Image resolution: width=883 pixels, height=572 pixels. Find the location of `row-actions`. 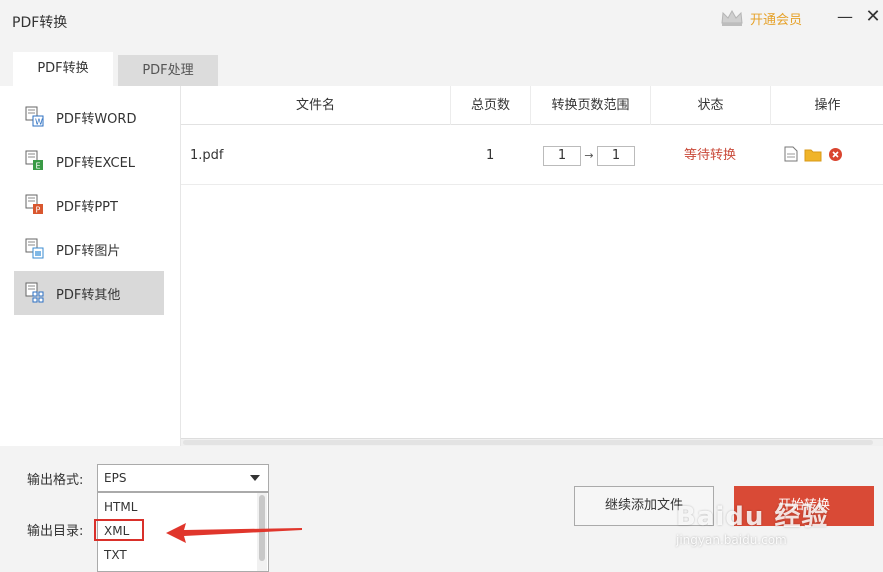

row-actions is located at coordinates (813, 154).